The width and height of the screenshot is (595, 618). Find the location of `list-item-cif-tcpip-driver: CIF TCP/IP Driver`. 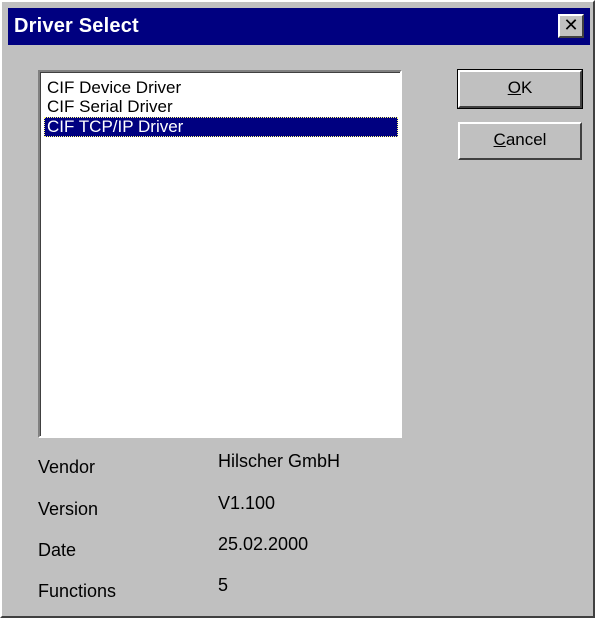

list-item-cif-tcpip-driver: CIF TCP/IP Driver is located at coordinates (221, 127).